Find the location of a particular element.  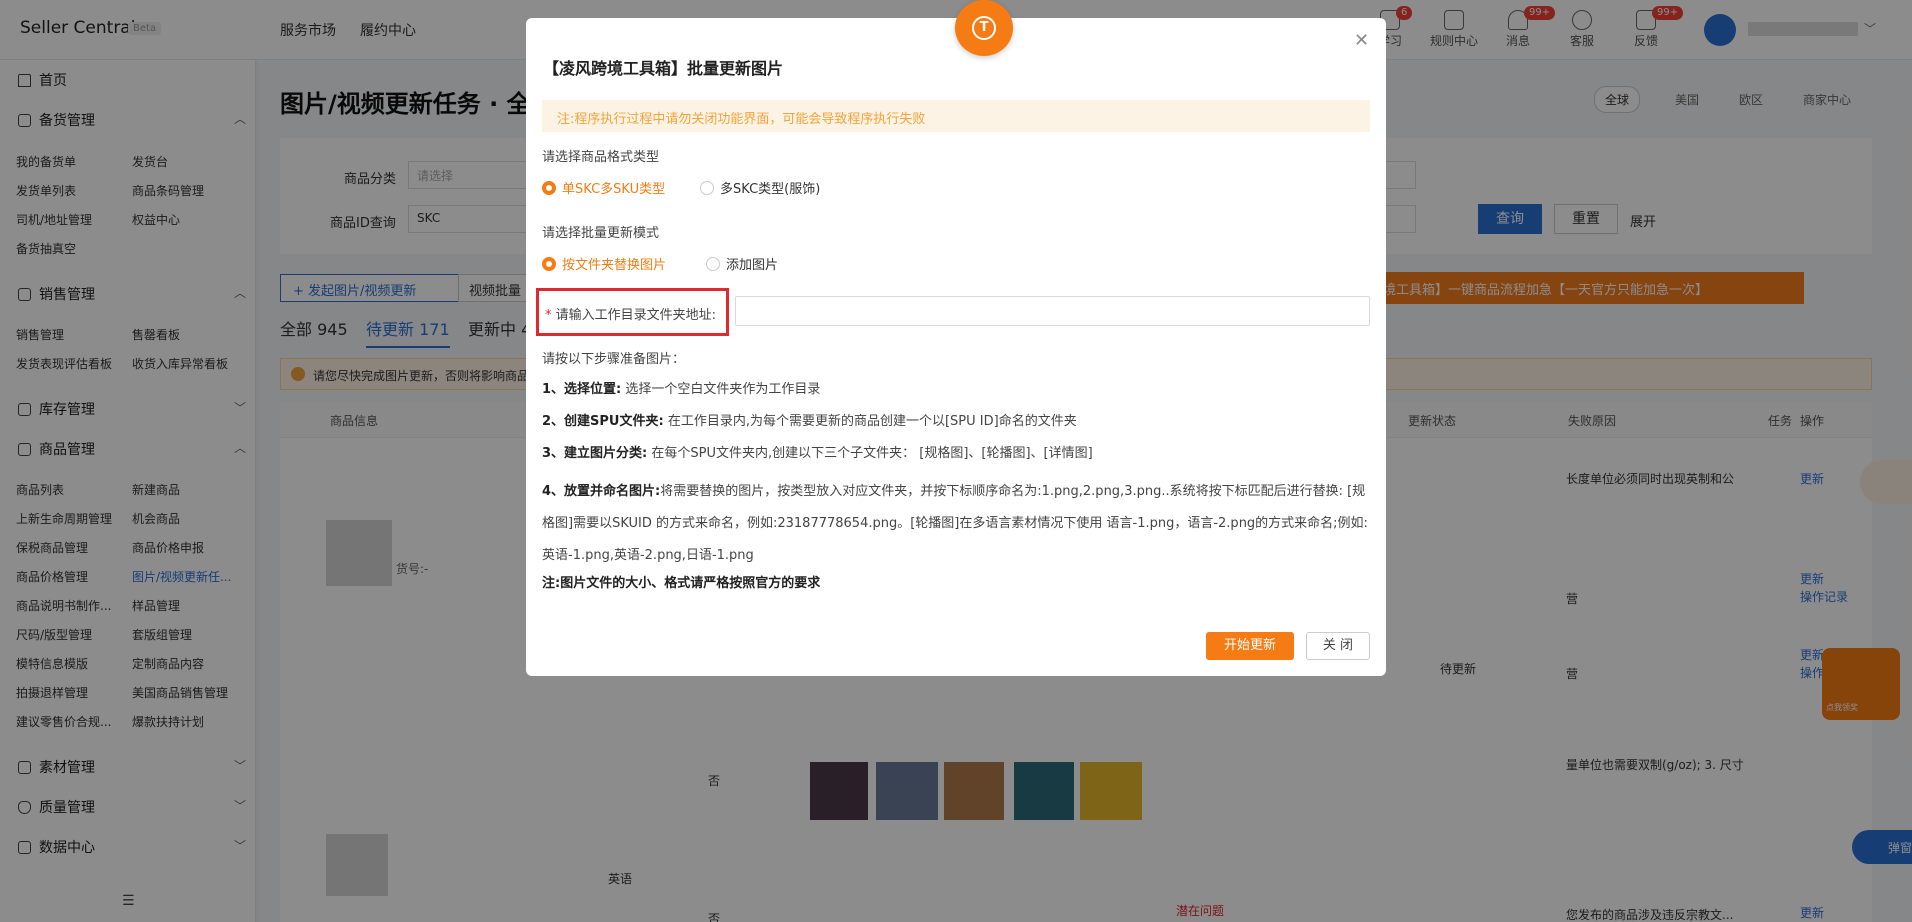

step-1: 1、选择位置: 选择一个空白文件夹作为工作目录 is located at coordinates (957, 390).